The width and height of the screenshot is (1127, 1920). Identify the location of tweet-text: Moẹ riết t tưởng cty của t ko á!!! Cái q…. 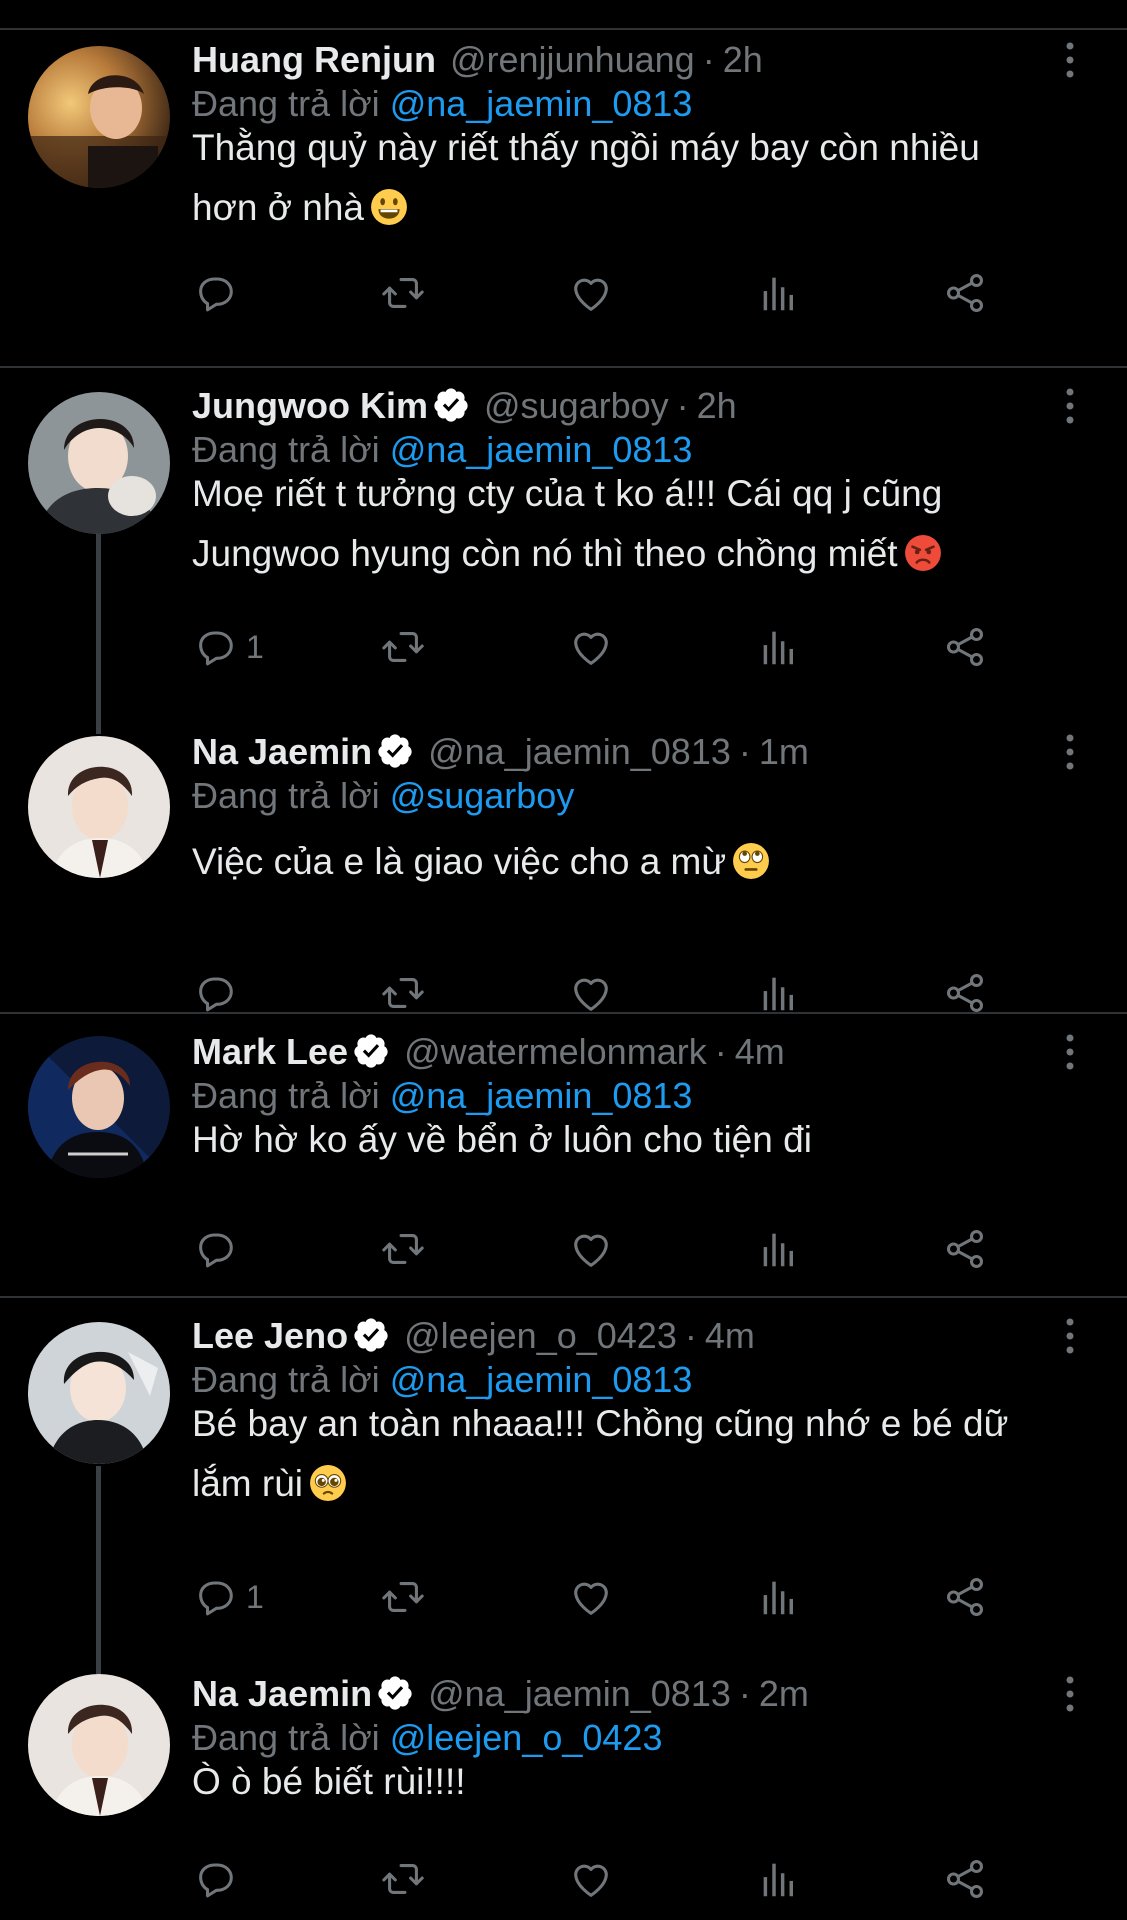
(632, 524).